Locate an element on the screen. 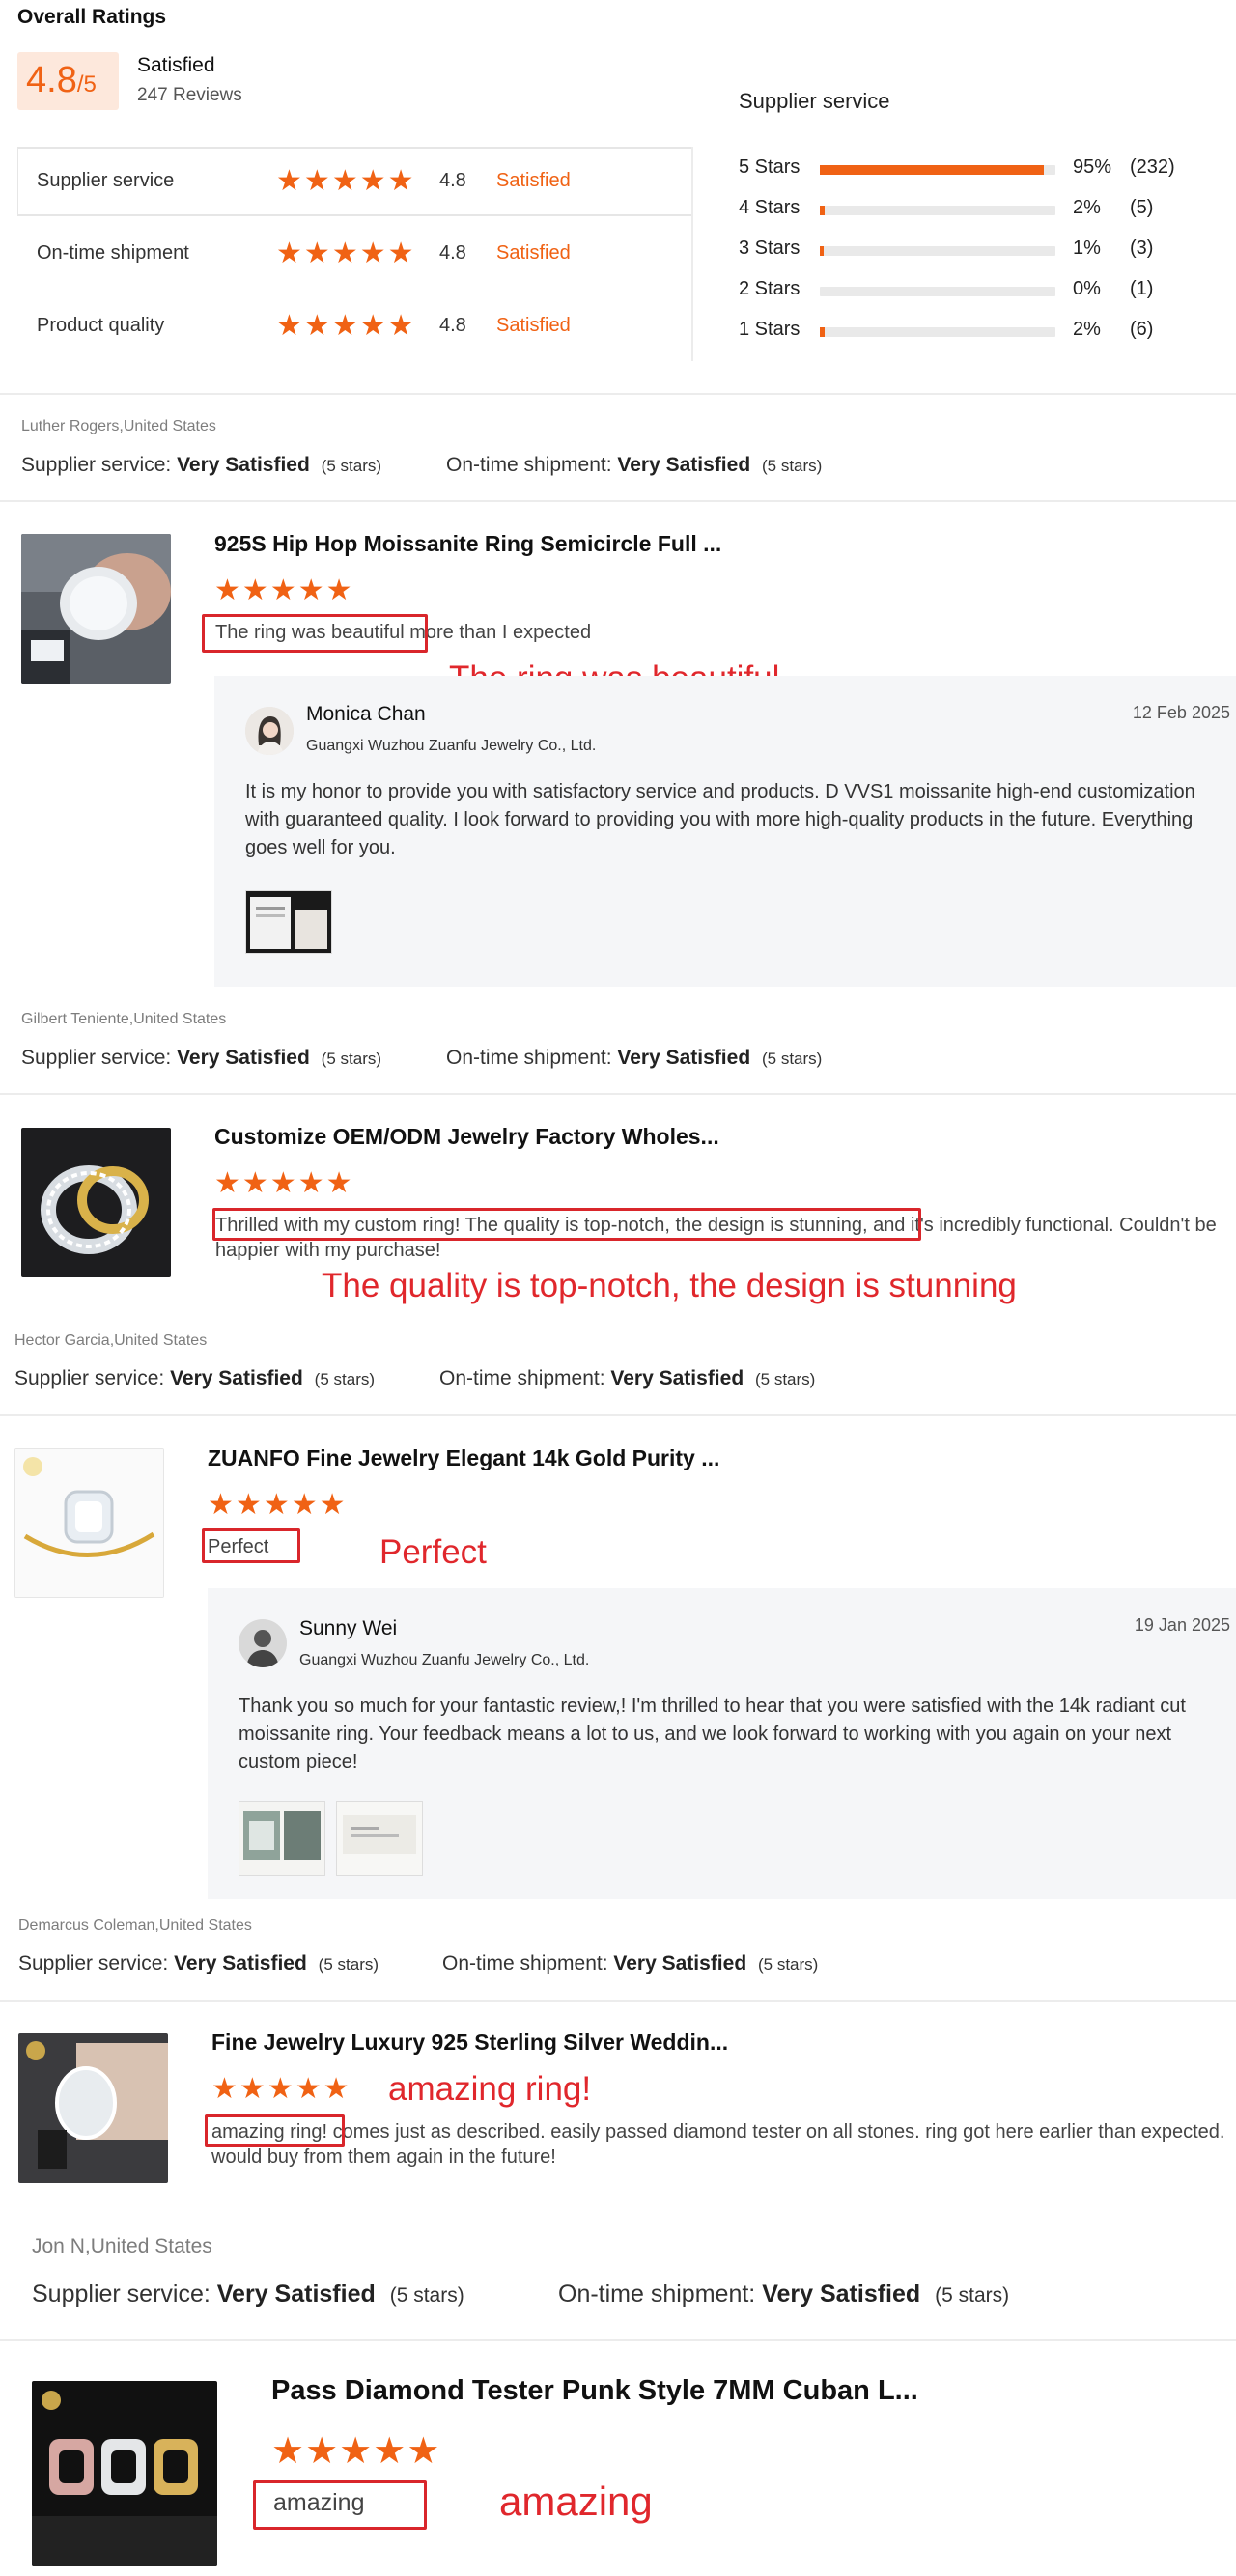 The height and width of the screenshot is (2576, 1236). reply-date: 12 Feb 2025 is located at coordinates (1181, 713).